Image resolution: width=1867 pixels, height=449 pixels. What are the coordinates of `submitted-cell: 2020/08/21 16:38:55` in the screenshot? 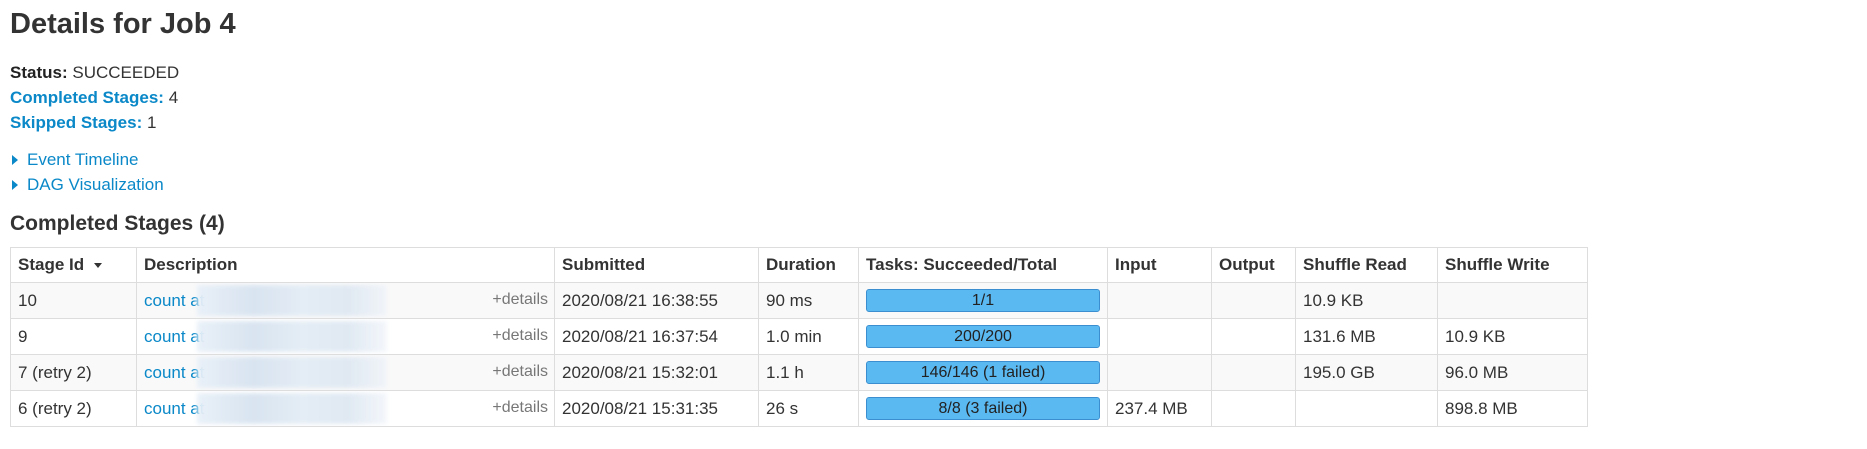 It's located at (656, 300).